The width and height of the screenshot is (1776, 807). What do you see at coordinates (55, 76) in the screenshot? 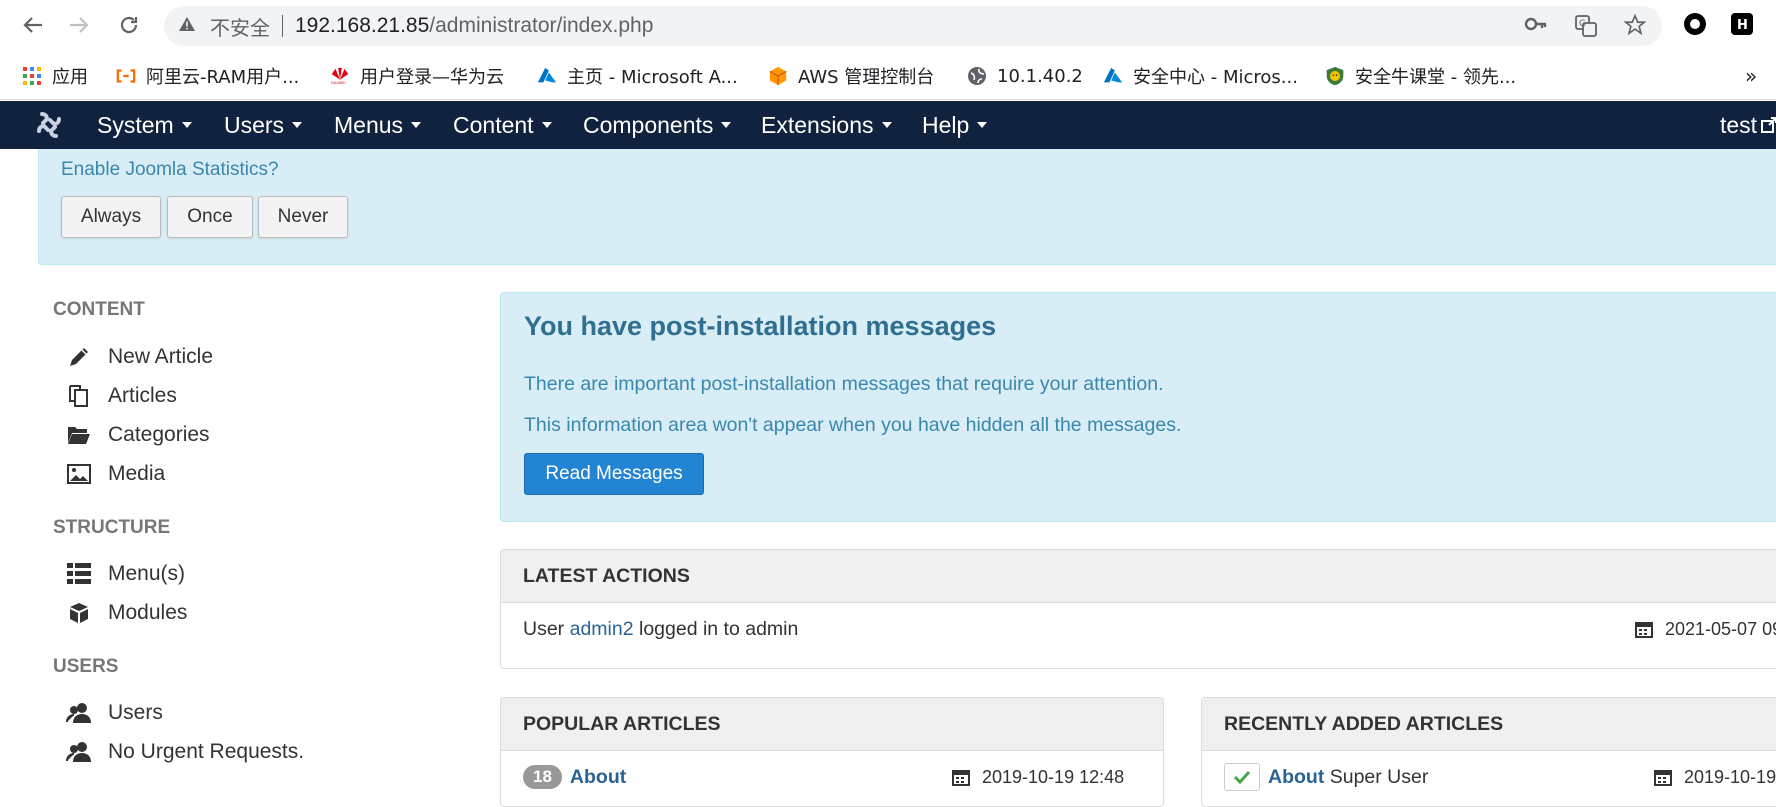
I see `bookmark-apps: 应用` at bounding box center [55, 76].